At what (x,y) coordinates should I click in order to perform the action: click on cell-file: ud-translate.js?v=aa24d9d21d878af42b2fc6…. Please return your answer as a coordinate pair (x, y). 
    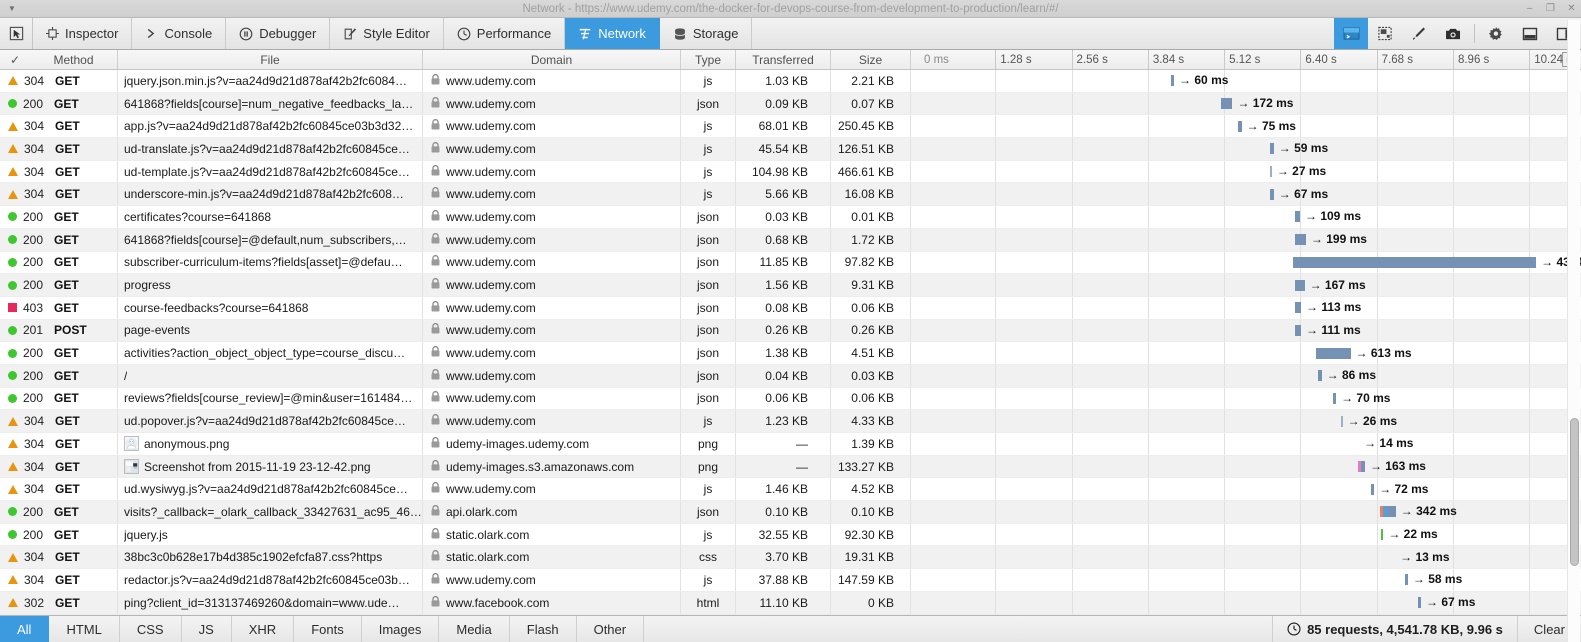
    Looking at the image, I should click on (270, 149).